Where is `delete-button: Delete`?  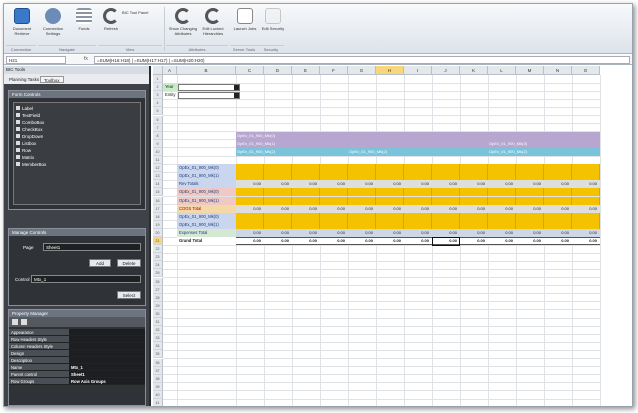 delete-button: Delete is located at coordinates (129, 263).